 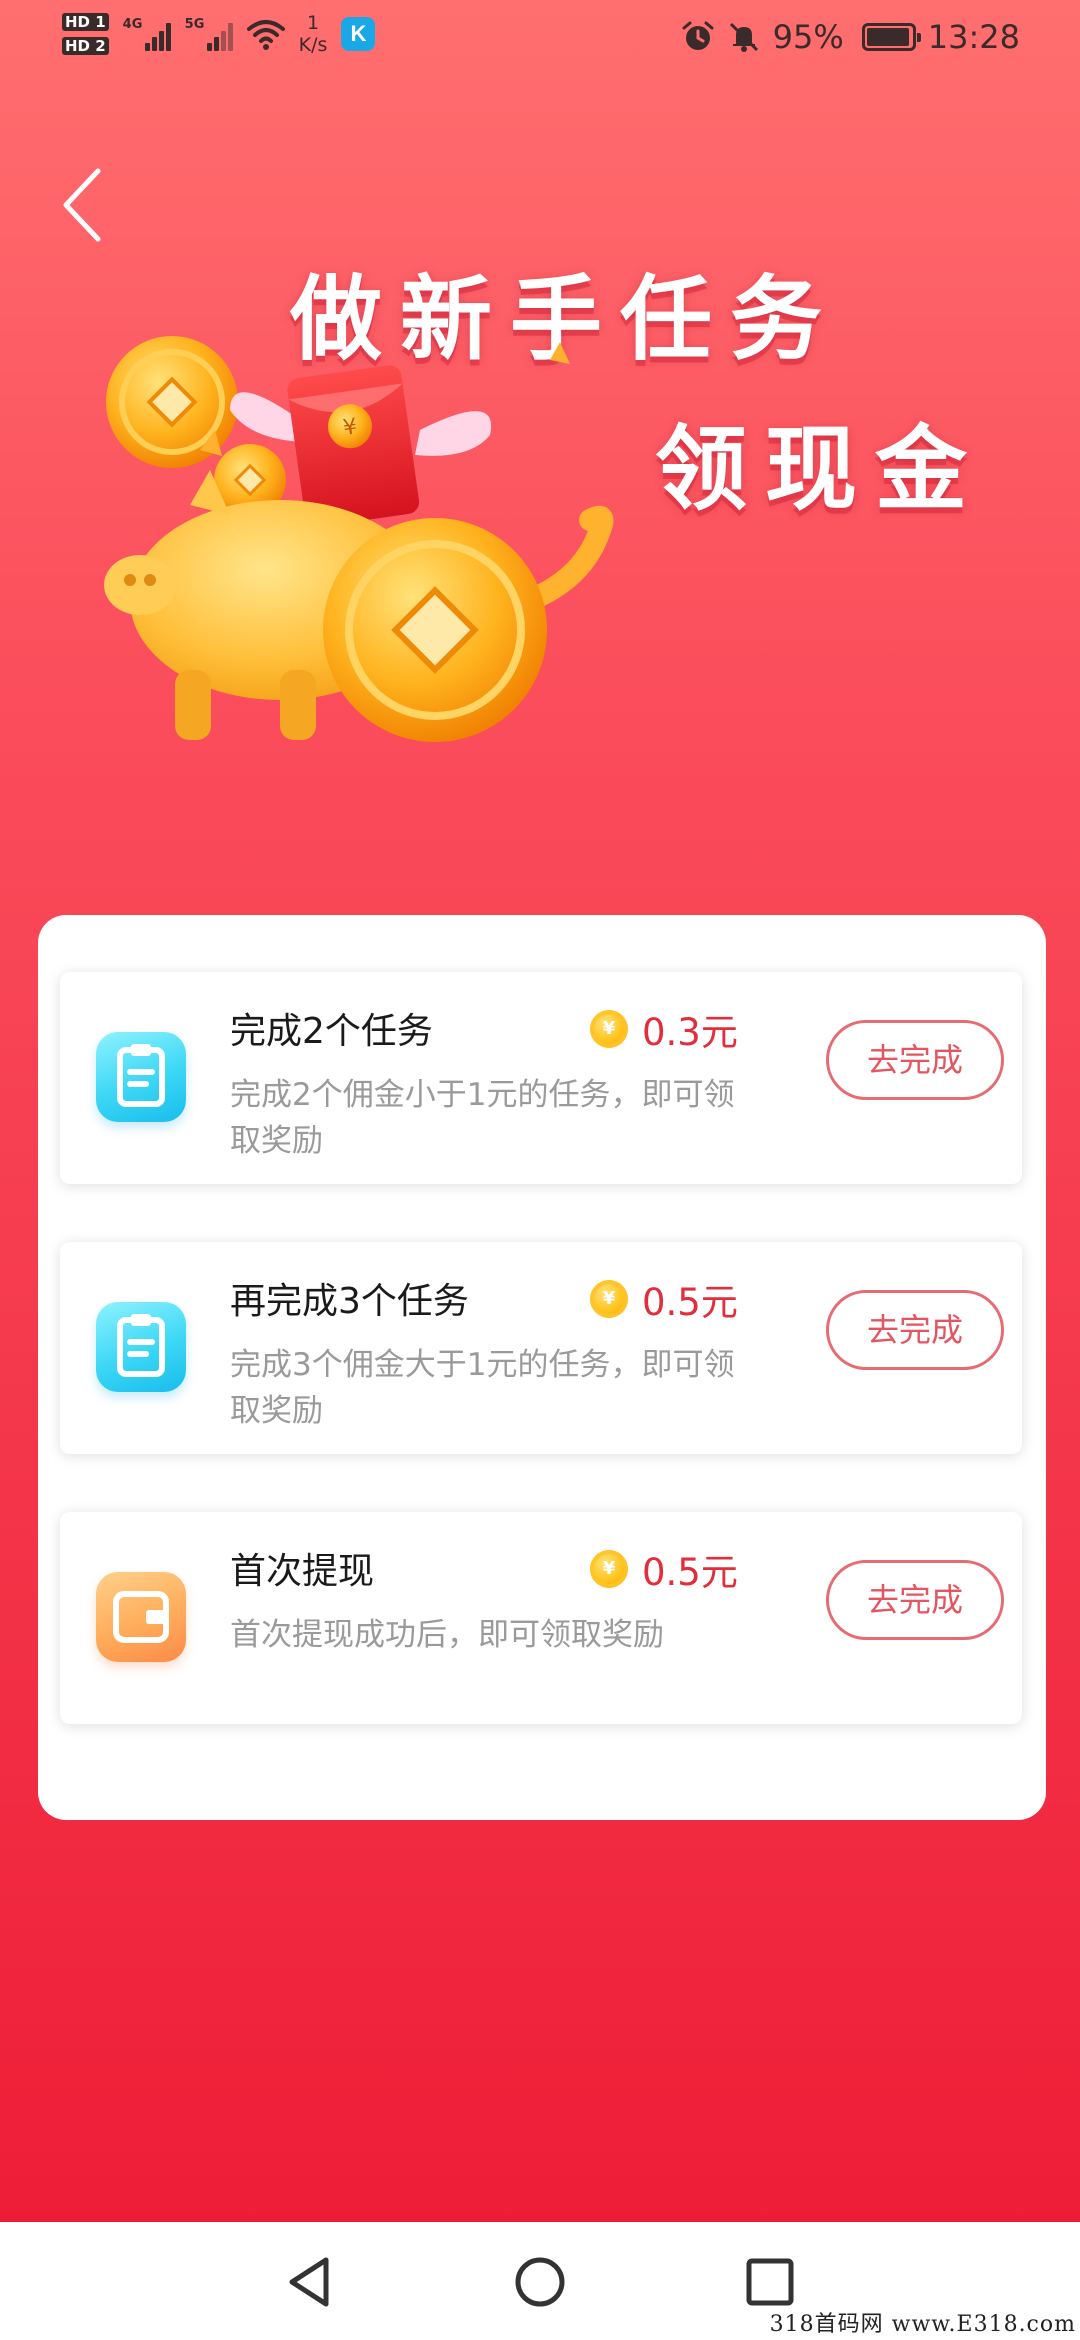 What do you see at coordinates (922, 2324) in the screenshot?
I see `watermark-text: 318首码网 www.E318.com` at bounding box center [922, 2324].